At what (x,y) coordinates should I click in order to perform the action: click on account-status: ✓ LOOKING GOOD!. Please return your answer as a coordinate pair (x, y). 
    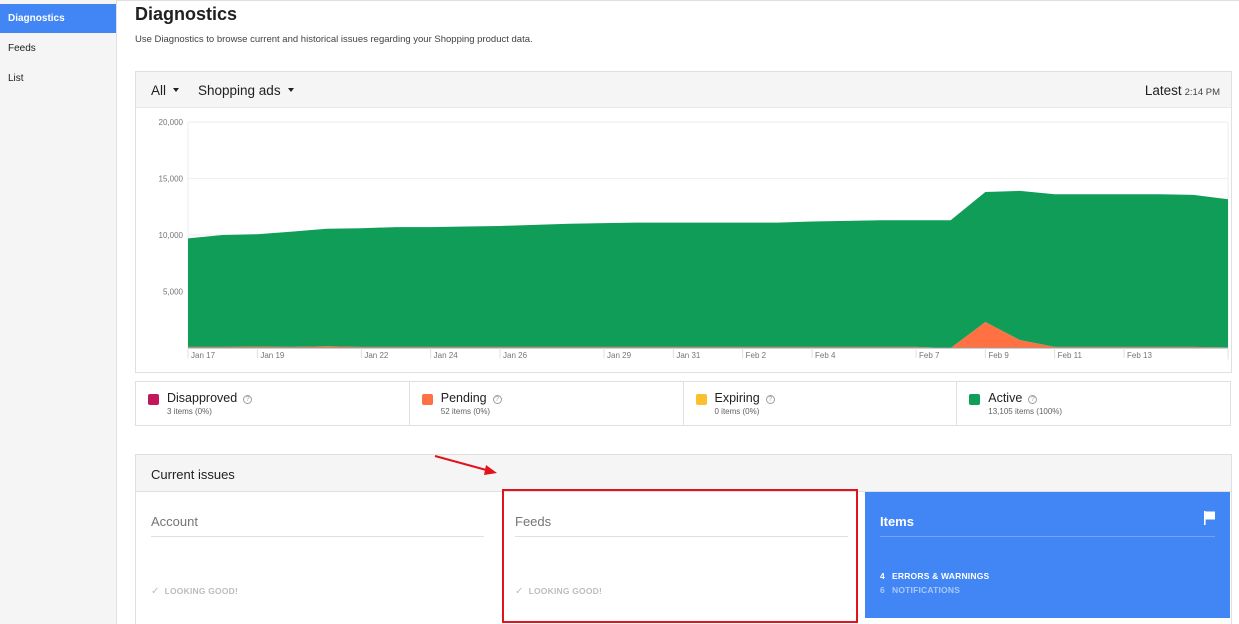
    Looking at the image, I should click on (194, 591).